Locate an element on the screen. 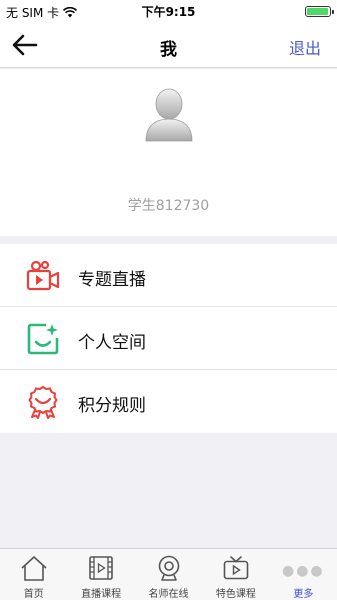 Image resolution: width=337 pixels, height=600 pixels. menu-item-points-rules: 积分规则 is located at coordinates (168, 401).